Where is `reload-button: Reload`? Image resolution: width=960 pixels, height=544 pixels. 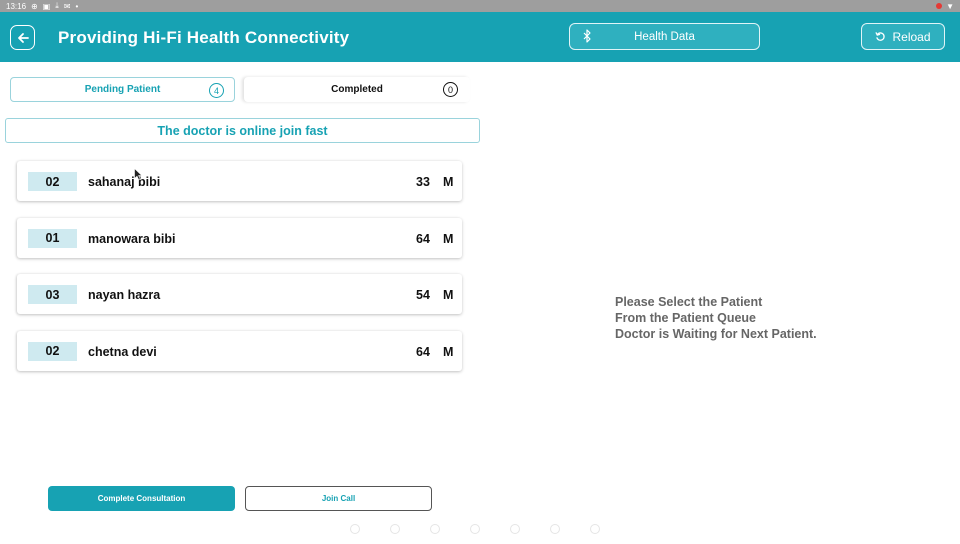 reload-button: Reload is located at coordinates (903, 36).